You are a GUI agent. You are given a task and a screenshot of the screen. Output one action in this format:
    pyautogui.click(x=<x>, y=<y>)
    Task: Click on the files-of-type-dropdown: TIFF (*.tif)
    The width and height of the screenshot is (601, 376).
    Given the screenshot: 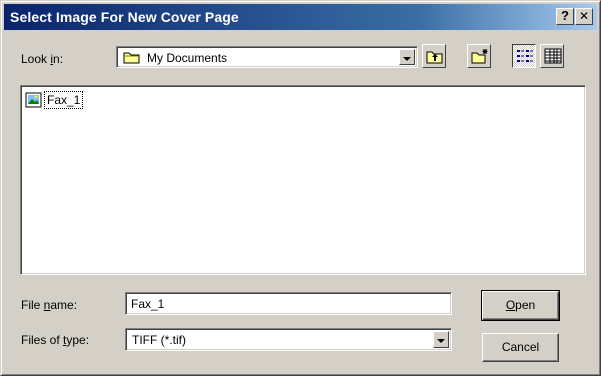 What is the action you would take?
    pyautogui.click(x=288, y=339)
    